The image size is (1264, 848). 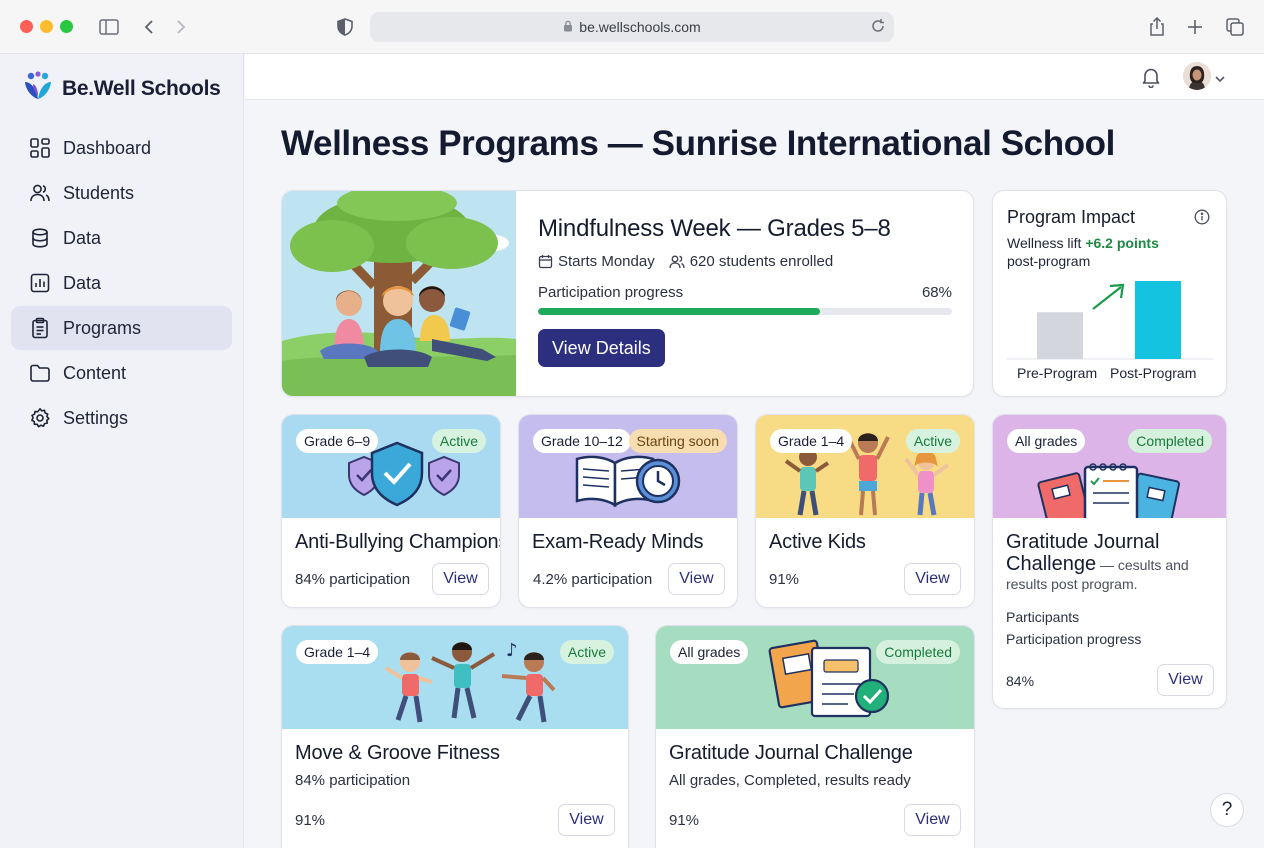 I want to click on subtitle-a: — cesults and, so click(x=1142, y=565).